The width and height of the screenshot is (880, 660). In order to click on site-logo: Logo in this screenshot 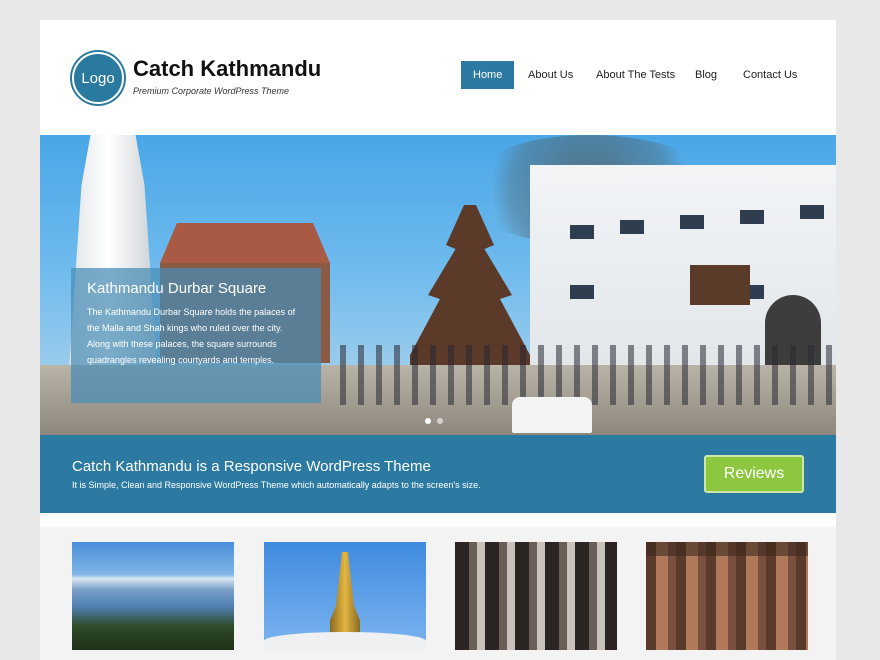, I will do `click(98, 78)`.